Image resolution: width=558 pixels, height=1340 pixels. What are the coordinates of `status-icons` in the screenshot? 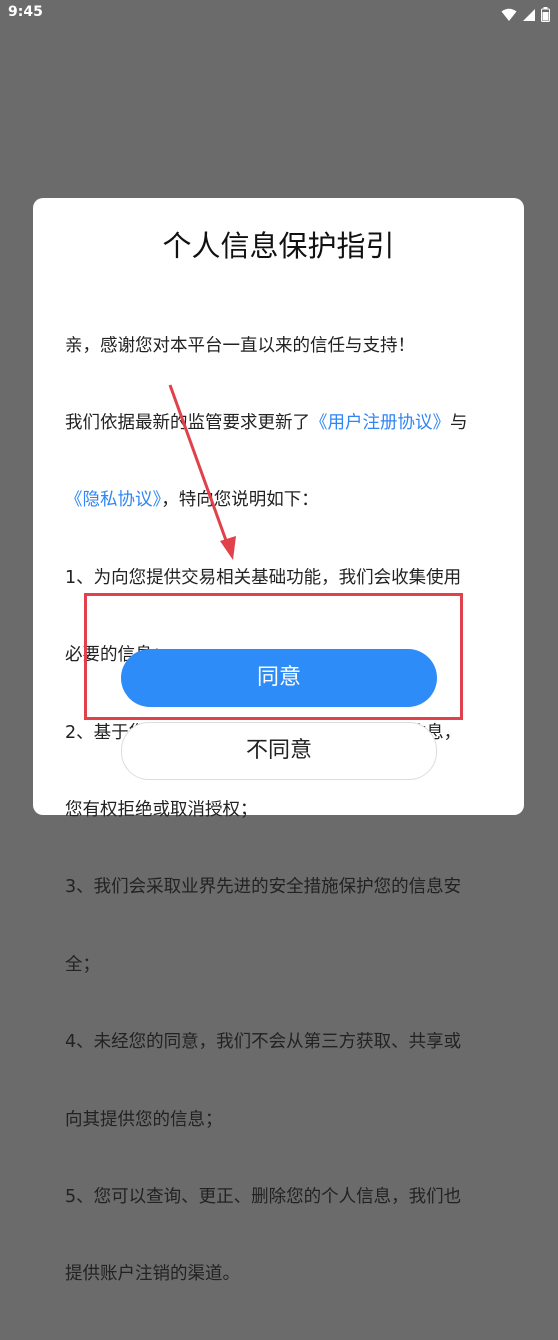 It's located at (525, 13).